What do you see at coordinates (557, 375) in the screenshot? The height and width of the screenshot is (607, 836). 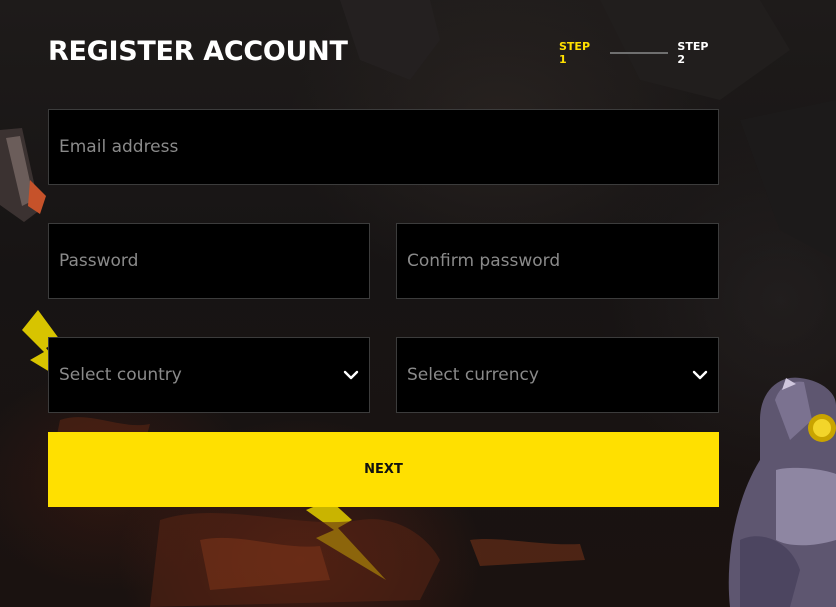 I see `currency-select: Select currency` at bounding box center [557, 375].